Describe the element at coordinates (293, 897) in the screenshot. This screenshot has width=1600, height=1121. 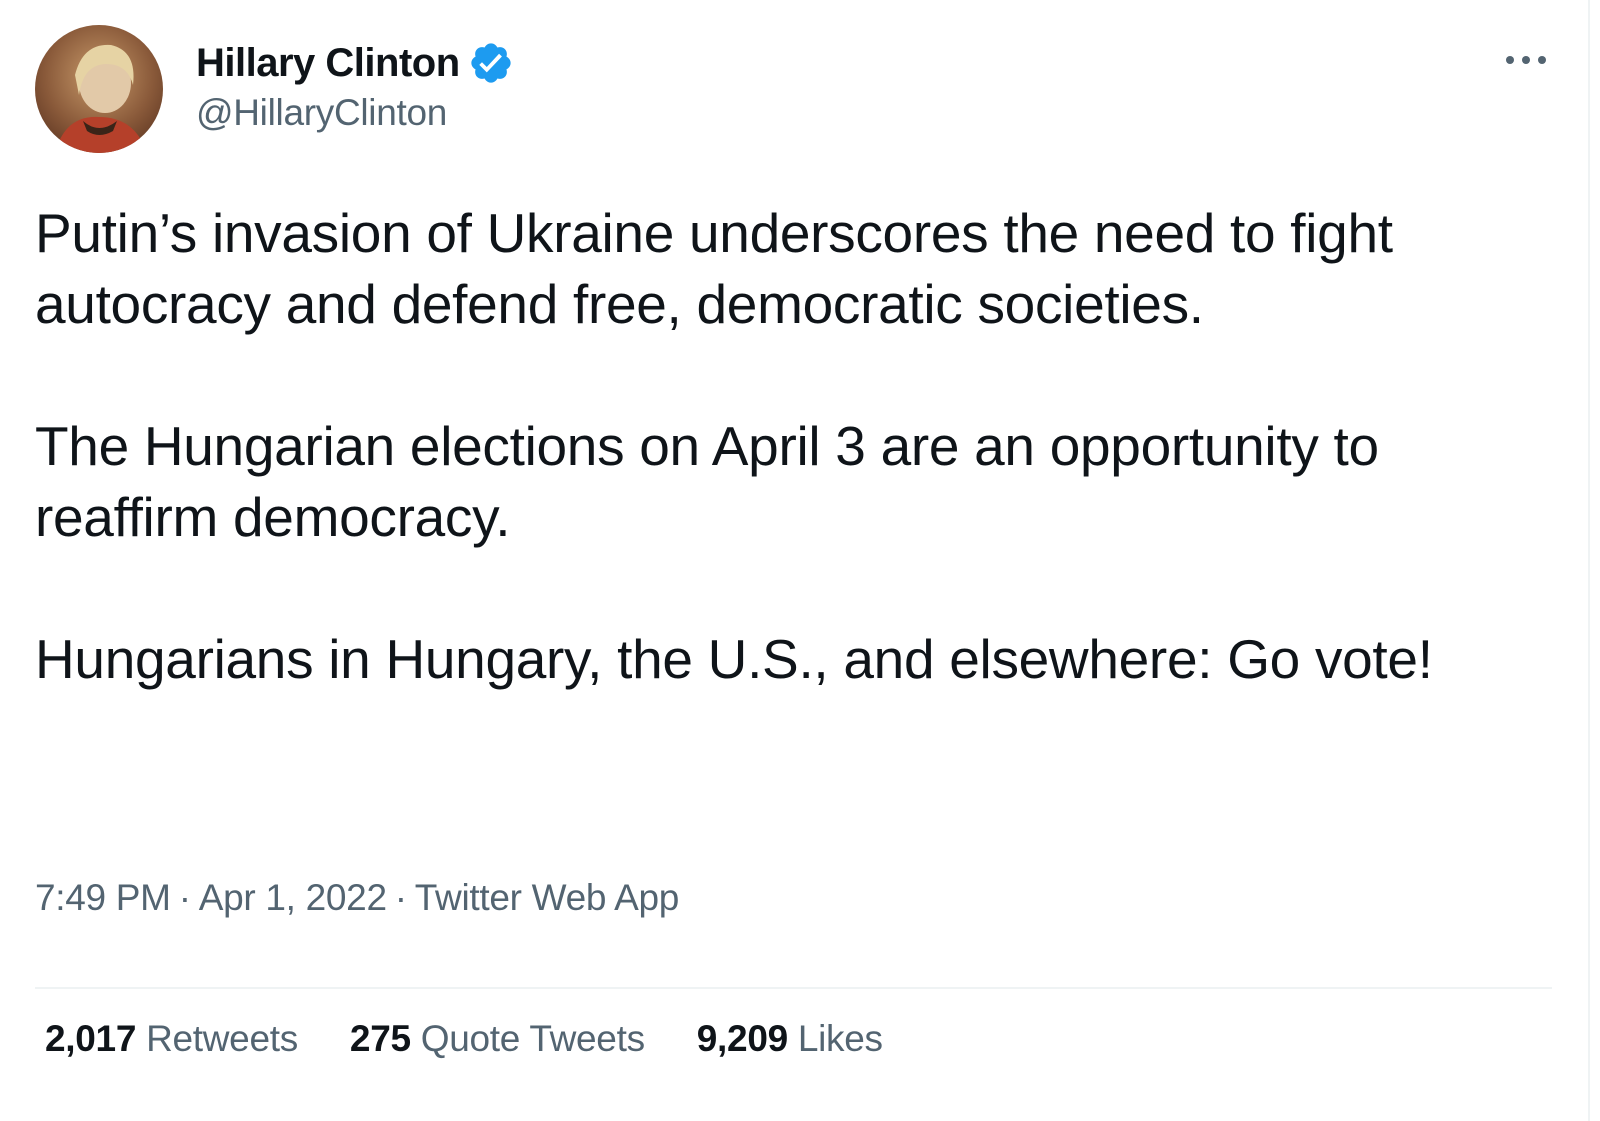
I see `tweet-date: Apr 1, 2022` at that location.